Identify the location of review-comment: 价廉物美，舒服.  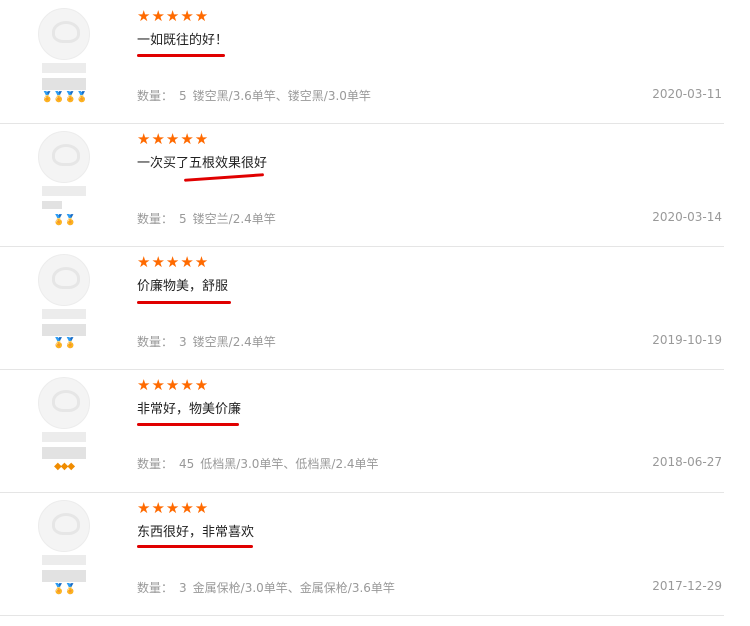
(183, 286).